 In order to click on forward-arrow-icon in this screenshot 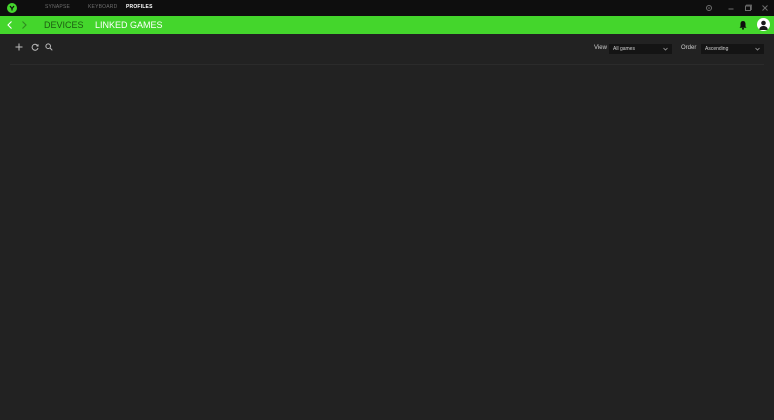, I will do `click(24, 25)`.